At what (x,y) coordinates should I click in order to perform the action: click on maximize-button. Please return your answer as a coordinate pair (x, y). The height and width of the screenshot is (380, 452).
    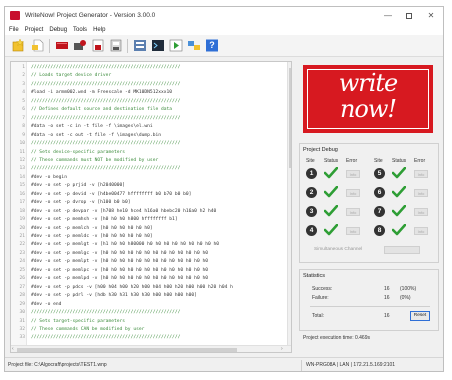
    Looking at the image, I should click on (409, 15).